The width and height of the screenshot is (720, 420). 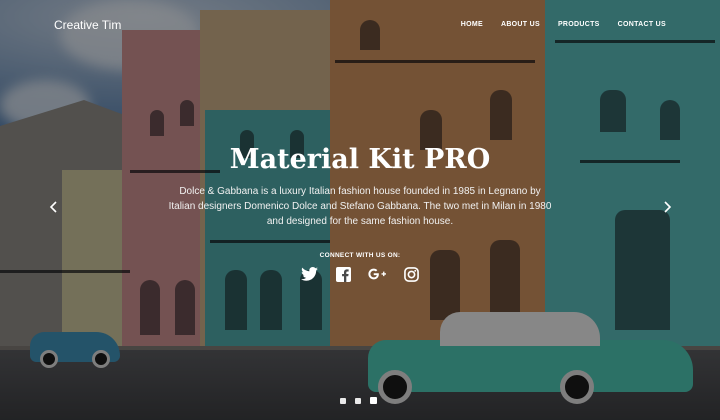 I want to click on social-links, so click(x=360, y=274).